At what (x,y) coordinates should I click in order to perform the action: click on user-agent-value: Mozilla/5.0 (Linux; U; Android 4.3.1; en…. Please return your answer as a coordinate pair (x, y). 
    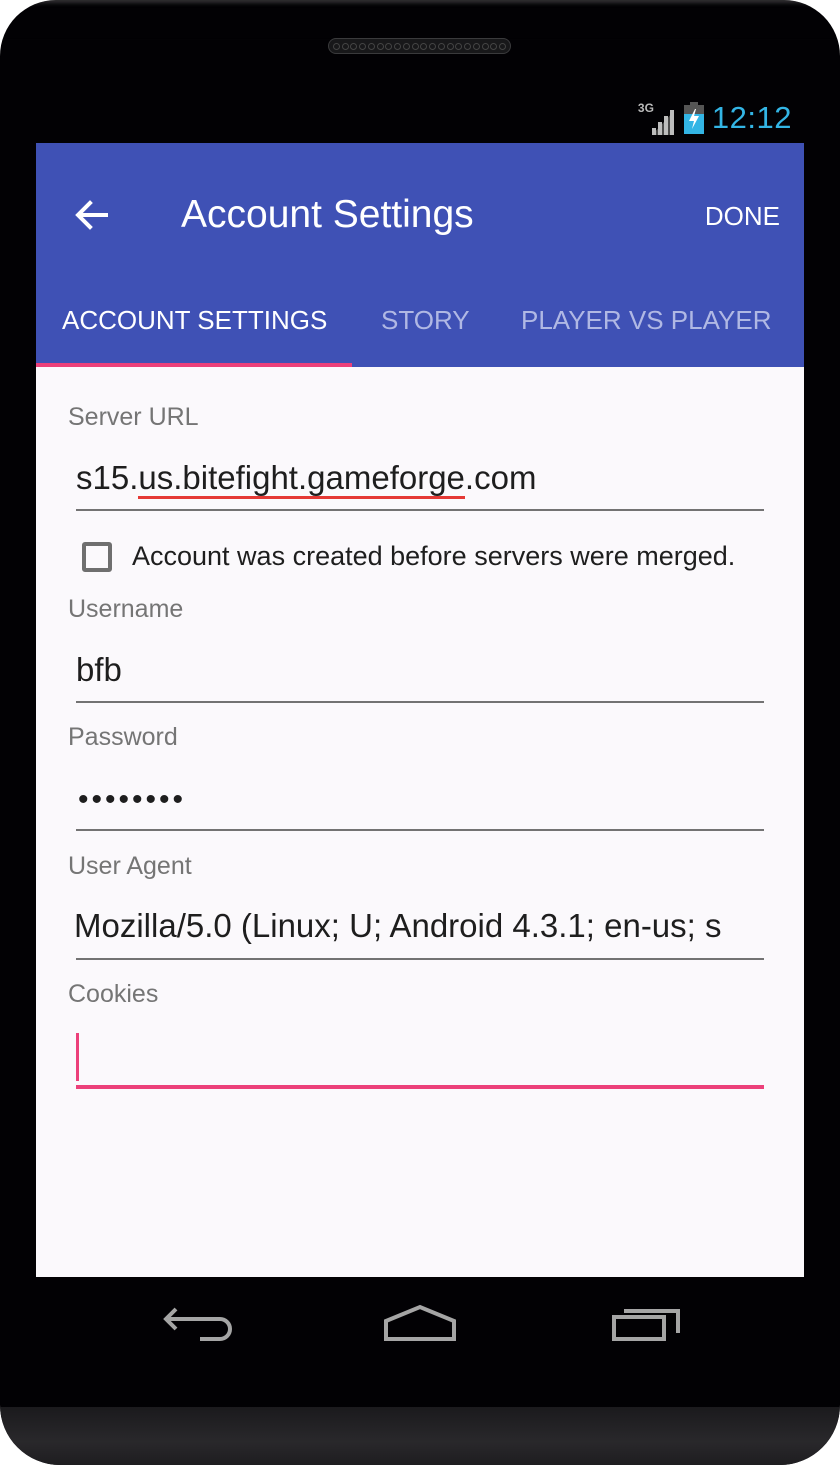
    Looking at the image, I should click on (399, 925).